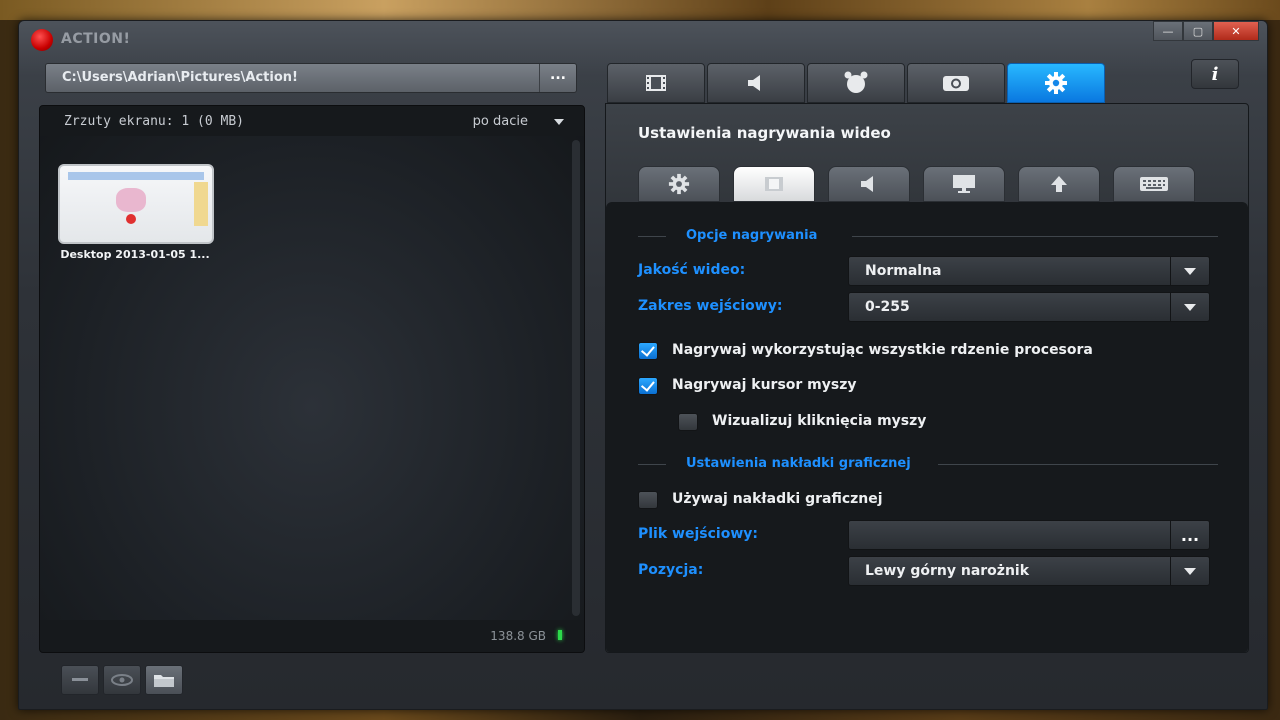 This screenshot has height=720, width=1280. I want to click on monitor-icon, so click(964, 184).